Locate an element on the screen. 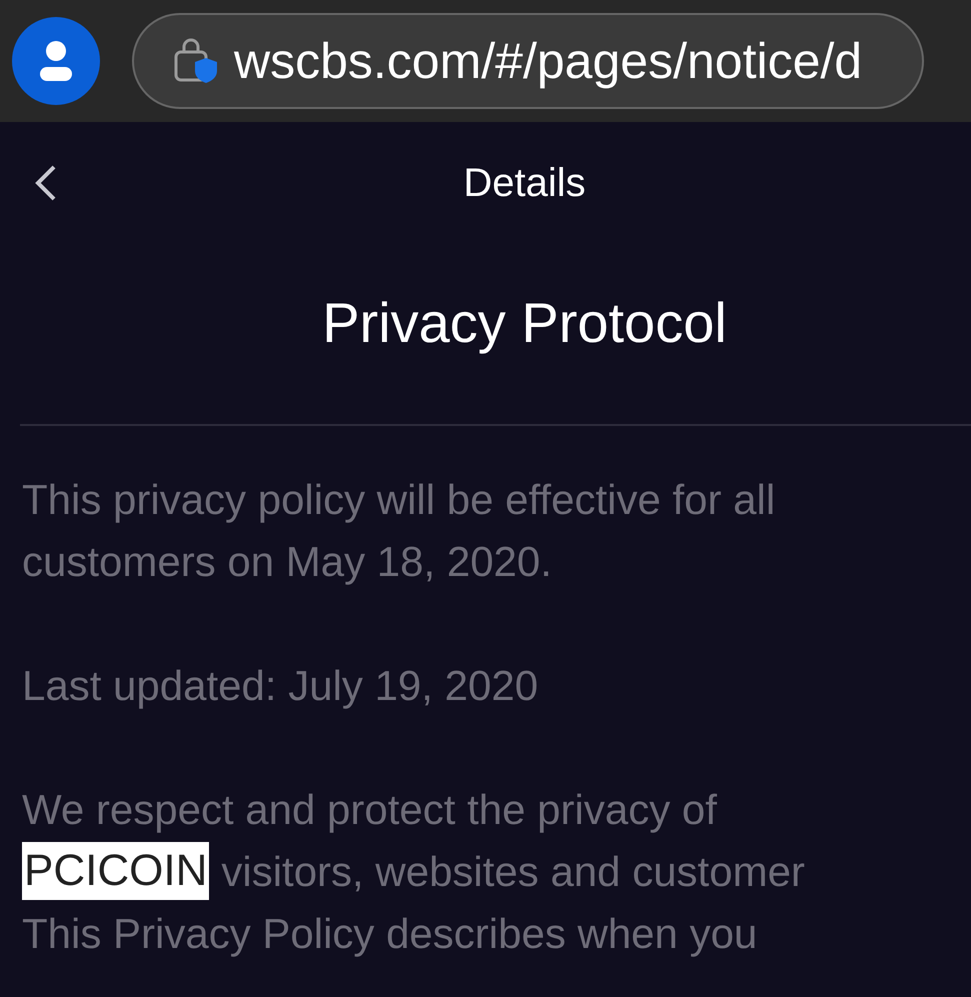 The image size is (971, 997). highlighted-word: PCICOIN is located at coordinates (116, 871).